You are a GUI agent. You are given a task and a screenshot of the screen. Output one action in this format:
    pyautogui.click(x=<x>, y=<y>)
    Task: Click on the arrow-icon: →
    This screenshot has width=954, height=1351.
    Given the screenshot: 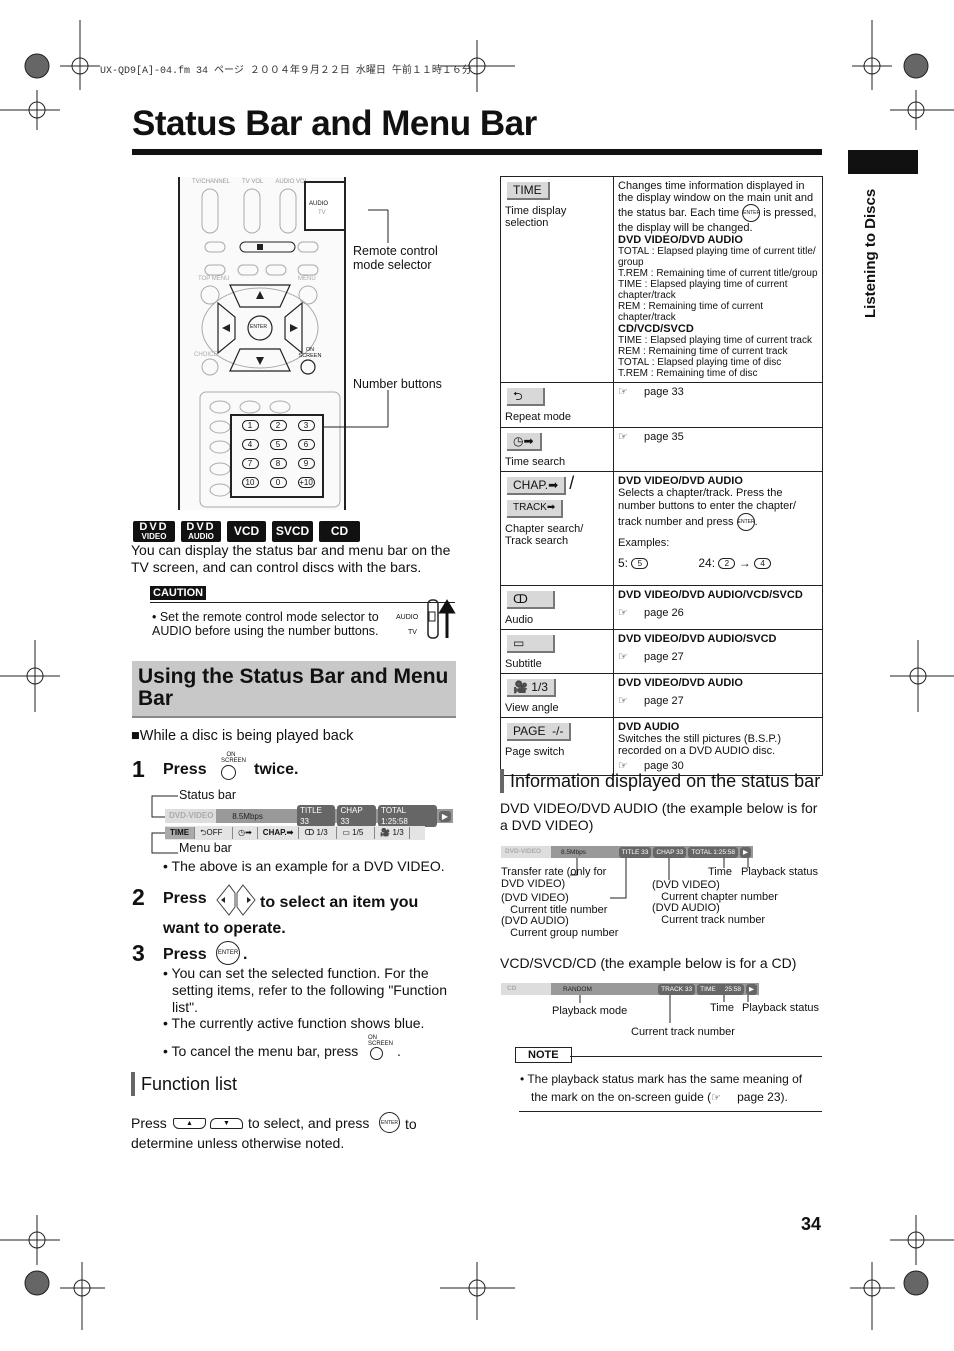 What is the action you would take?
    pyautogui.click(x=744, y=563)
    